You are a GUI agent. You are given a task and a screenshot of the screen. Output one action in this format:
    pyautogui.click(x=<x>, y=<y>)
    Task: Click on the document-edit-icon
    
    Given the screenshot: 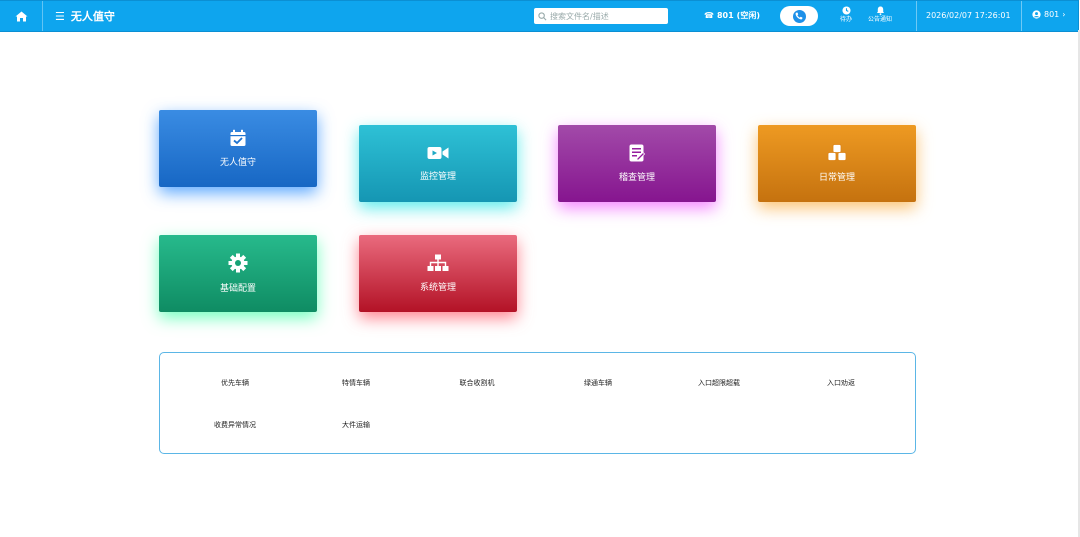 What is the action you would take?
    pyautogui.click(x=637, y=153)
    